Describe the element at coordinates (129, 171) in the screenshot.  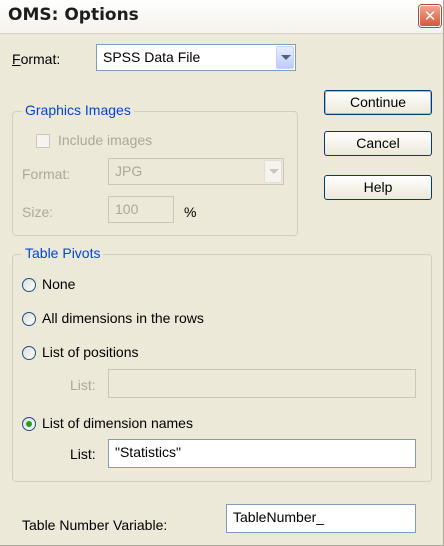
I see `graphics-format-value: JPG` at that location.